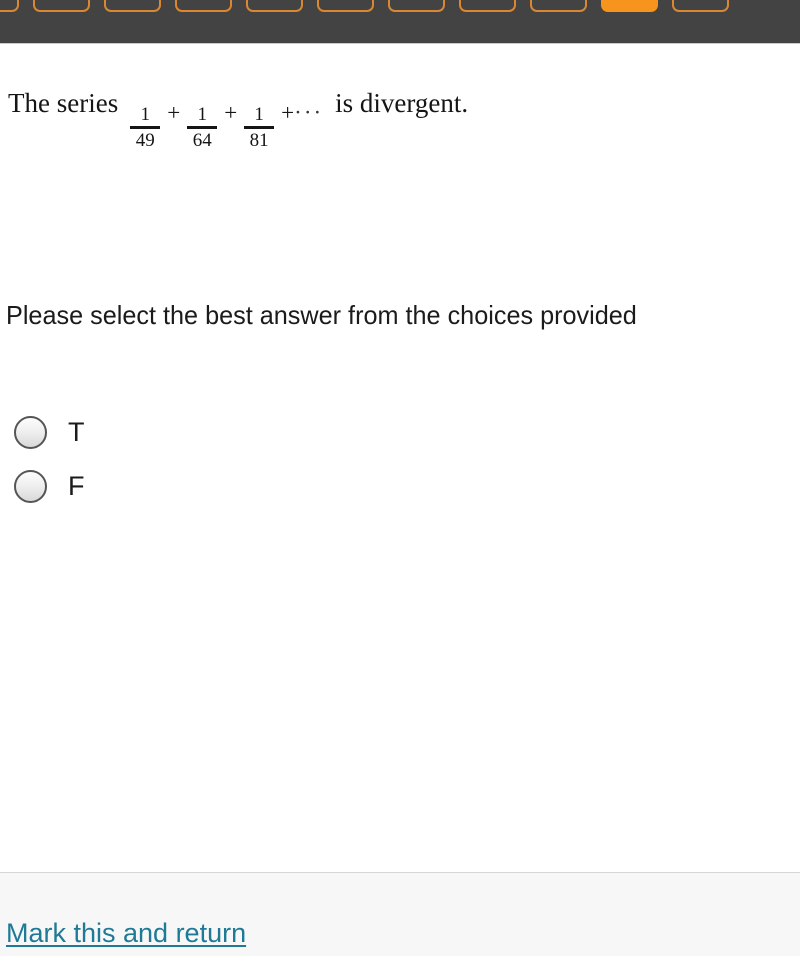 This screenshot has width=800, height=956. What do you see at coordinates (288, 112) in the screenshot?
I see `plus-operator-3: +` at bounding box center [288, 112].